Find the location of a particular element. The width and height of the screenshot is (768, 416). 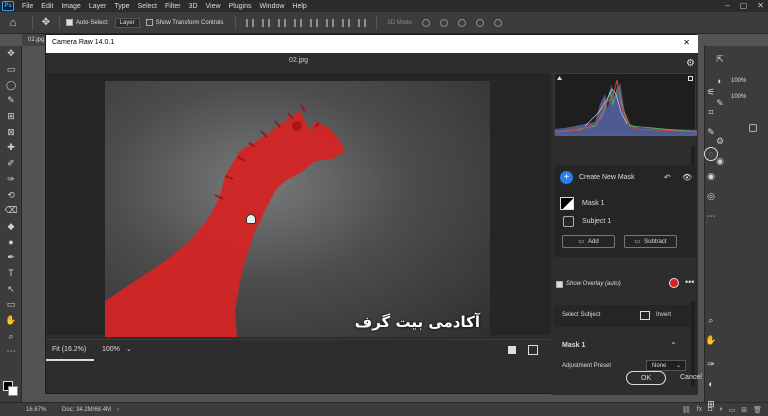

before-after-icon is located at coordinates (533, 350).